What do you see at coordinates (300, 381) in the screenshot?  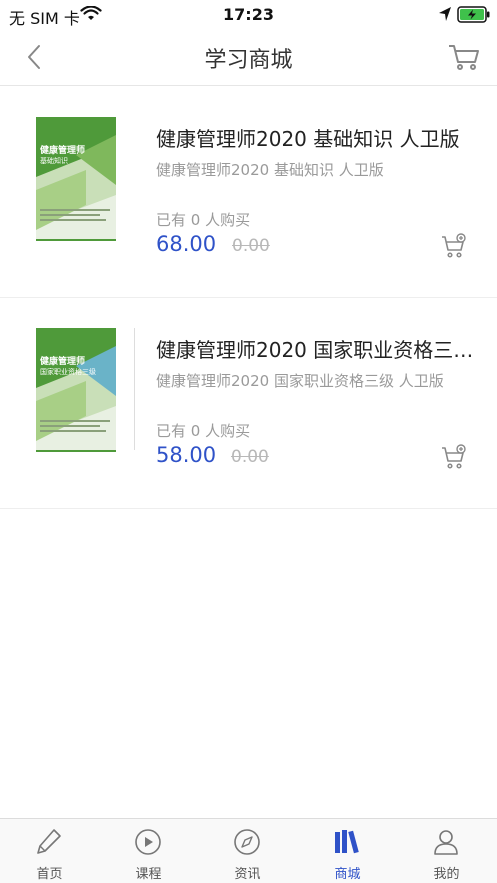 I see `product-subtitle: 健康管理师2020 国家职业资格三级 人卫版` at bounding box center [300, 381].